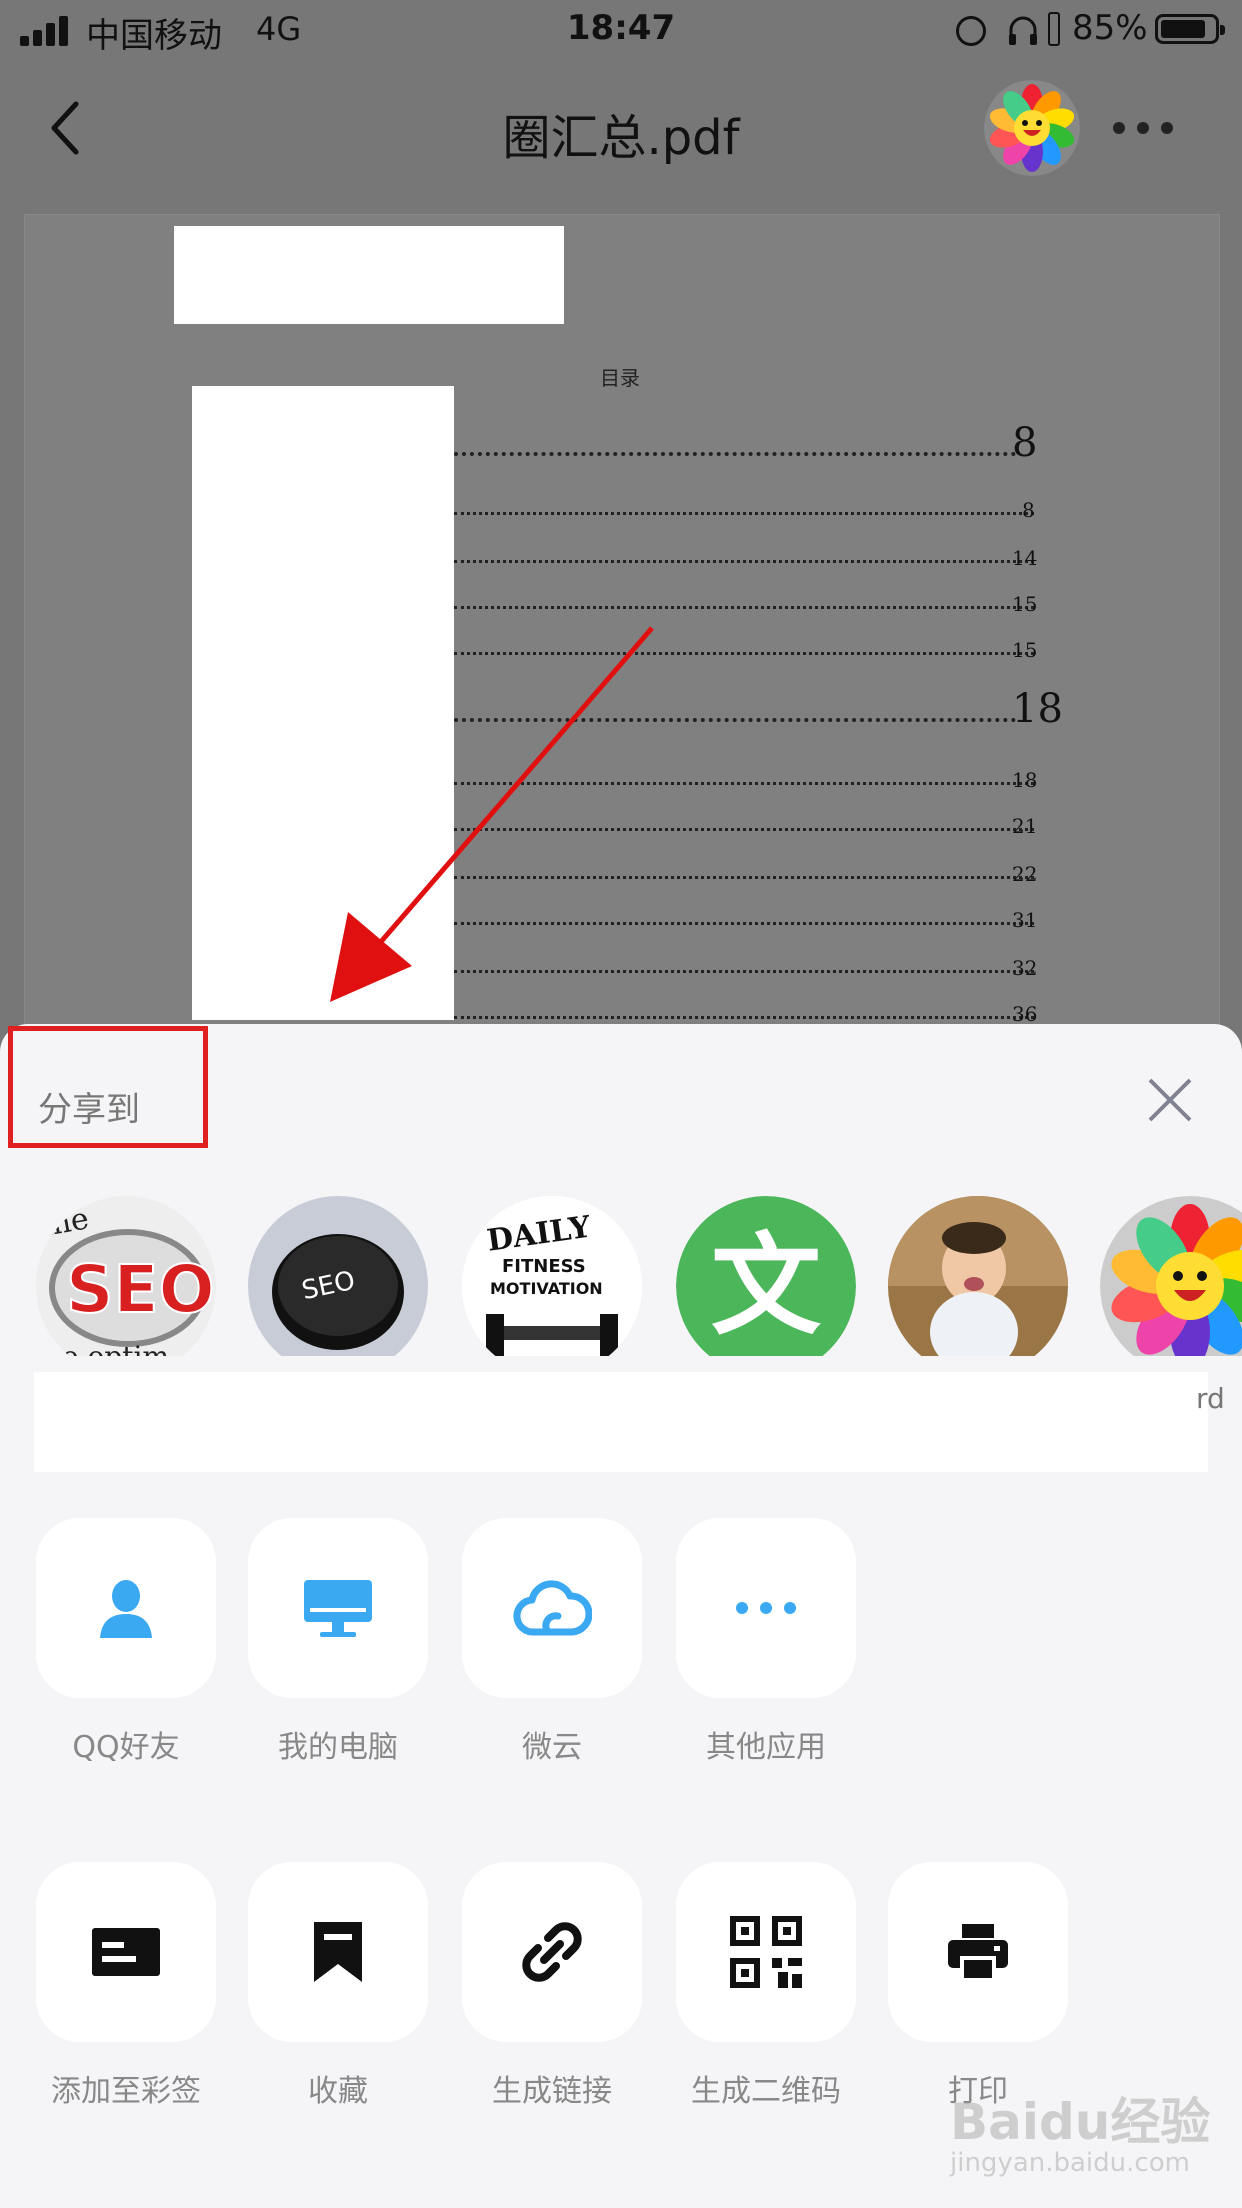 The image size is (1242, 2208). Describe the element at coordinates (552, 1747) in the screenshot. I see `share-weiyun-label: 微云` at that location.